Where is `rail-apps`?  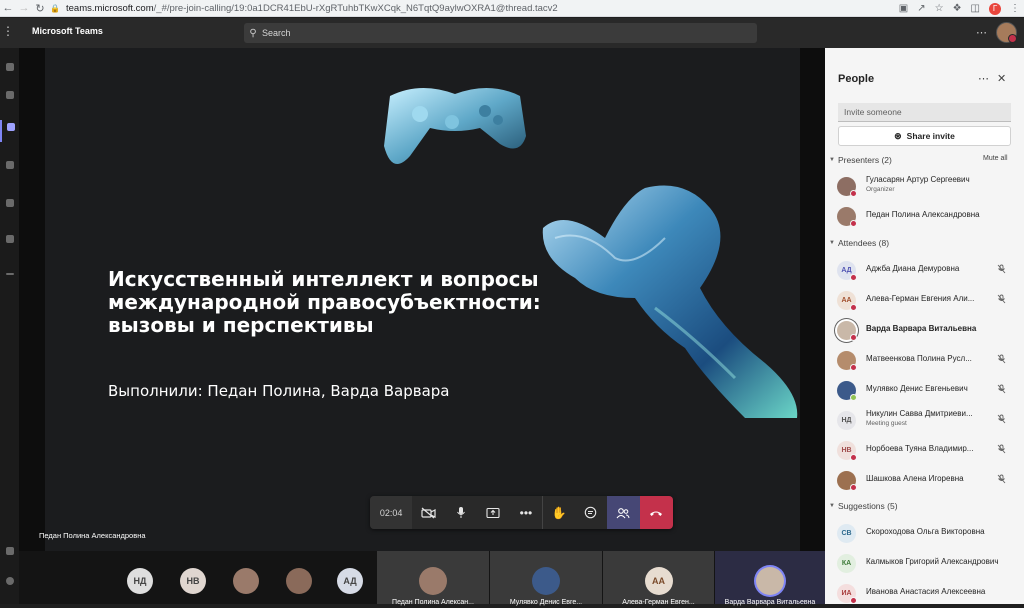
rail-apps is located at coordinates (9, 555).